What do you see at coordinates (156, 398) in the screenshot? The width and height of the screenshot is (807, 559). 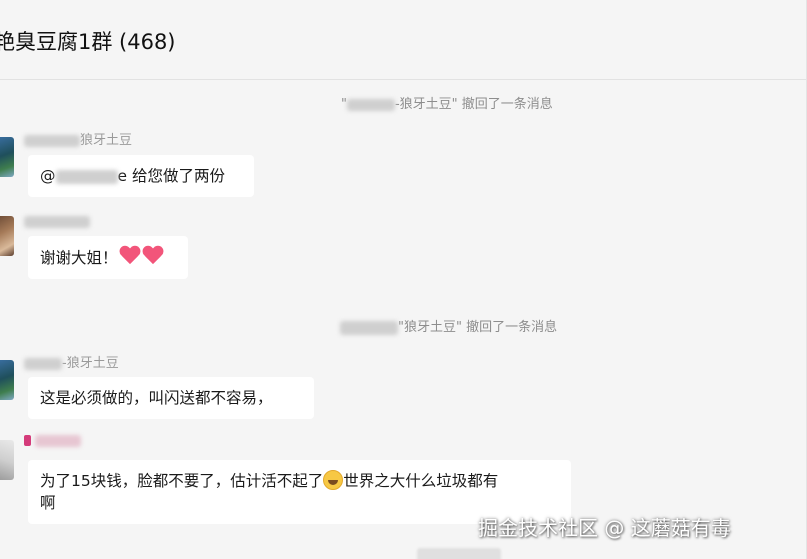 I see `message-text: 这是必须做的，叫闪送都不容易，` at bounding box center [156, 398].